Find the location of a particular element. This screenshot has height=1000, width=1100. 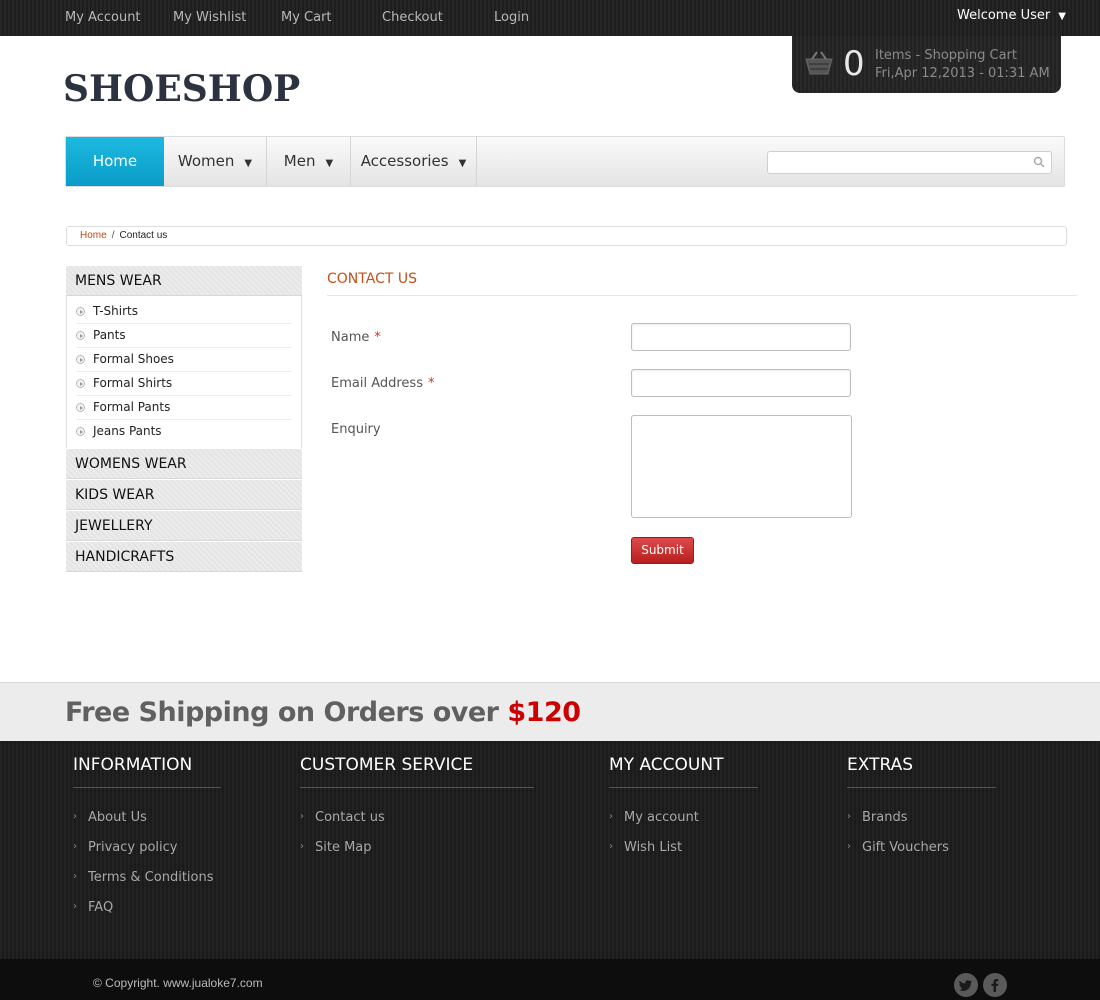

footer-link-label: Wish List is located at coordinates (653, 847).